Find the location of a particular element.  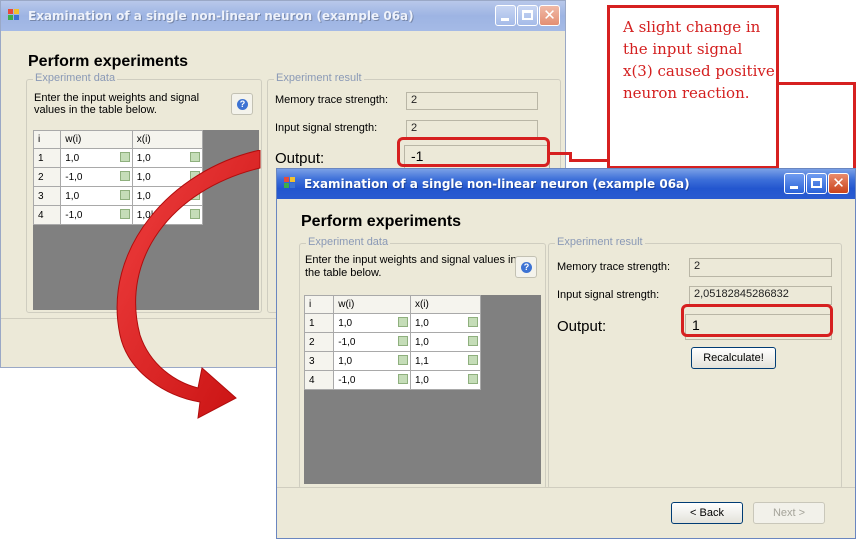

curved-arrow-icon is located at coordinates (188, 284).